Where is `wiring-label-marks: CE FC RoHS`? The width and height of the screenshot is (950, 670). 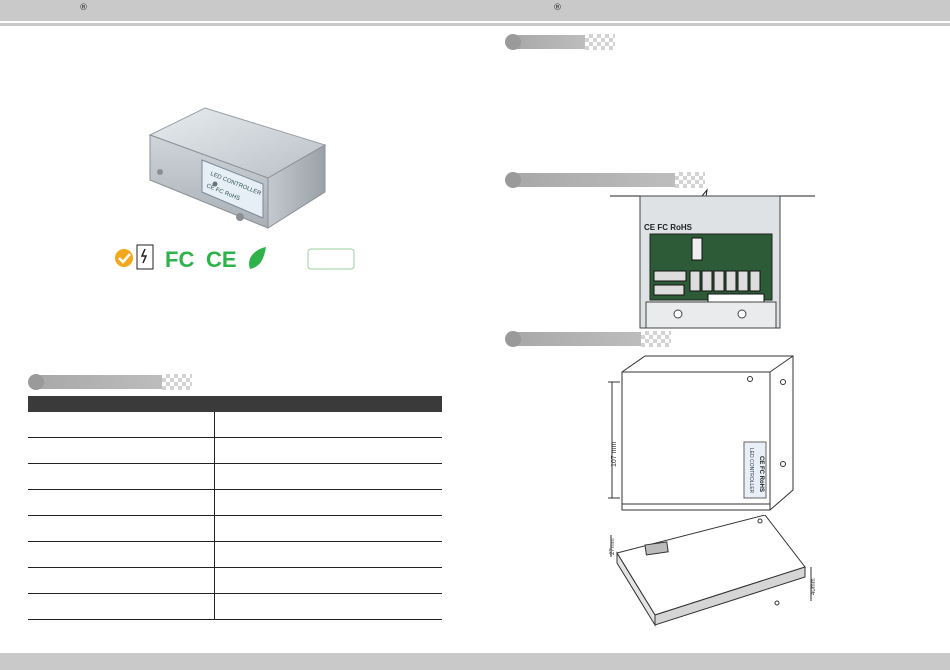
wiring-label-marks: CE FC RoHS is located at coordinates (668, 227).